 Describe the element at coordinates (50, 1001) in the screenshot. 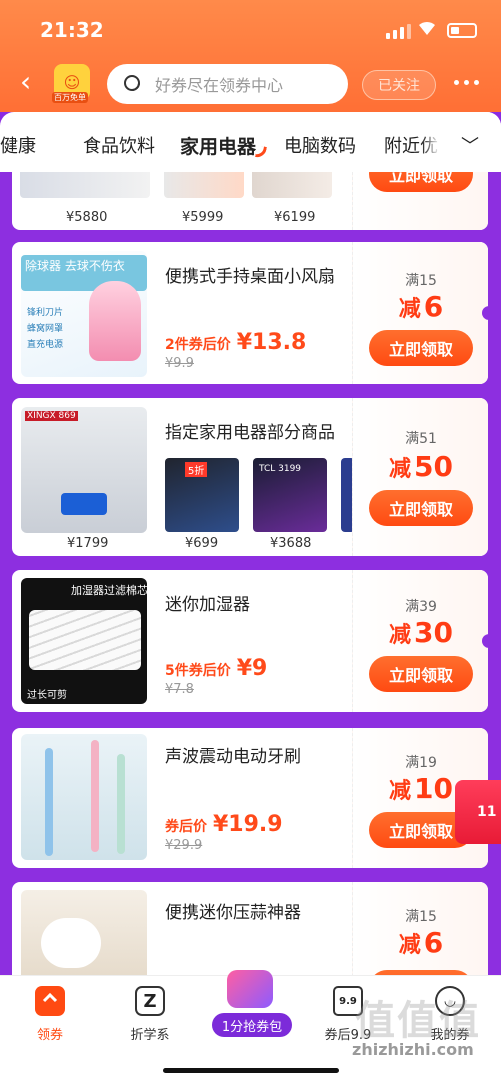

I see `coupon-icon` at that location.